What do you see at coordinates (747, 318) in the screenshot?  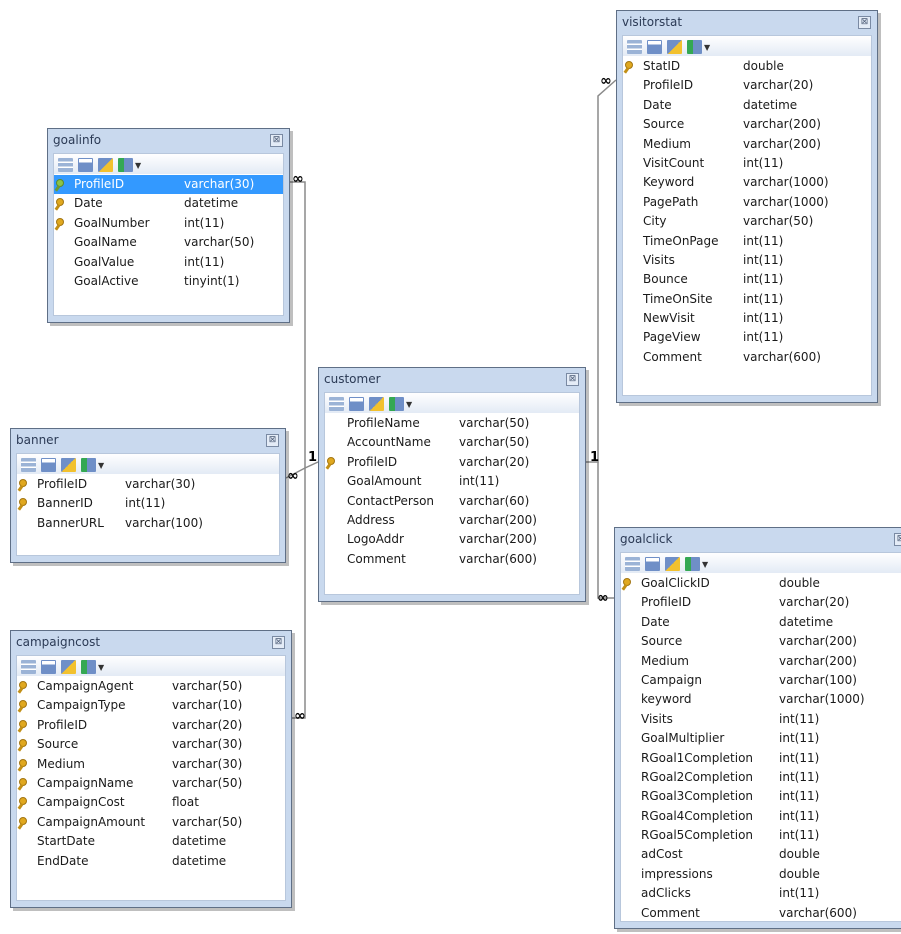 I see `column-row: NewVisit int(11)` at bounding box center [747, 318].